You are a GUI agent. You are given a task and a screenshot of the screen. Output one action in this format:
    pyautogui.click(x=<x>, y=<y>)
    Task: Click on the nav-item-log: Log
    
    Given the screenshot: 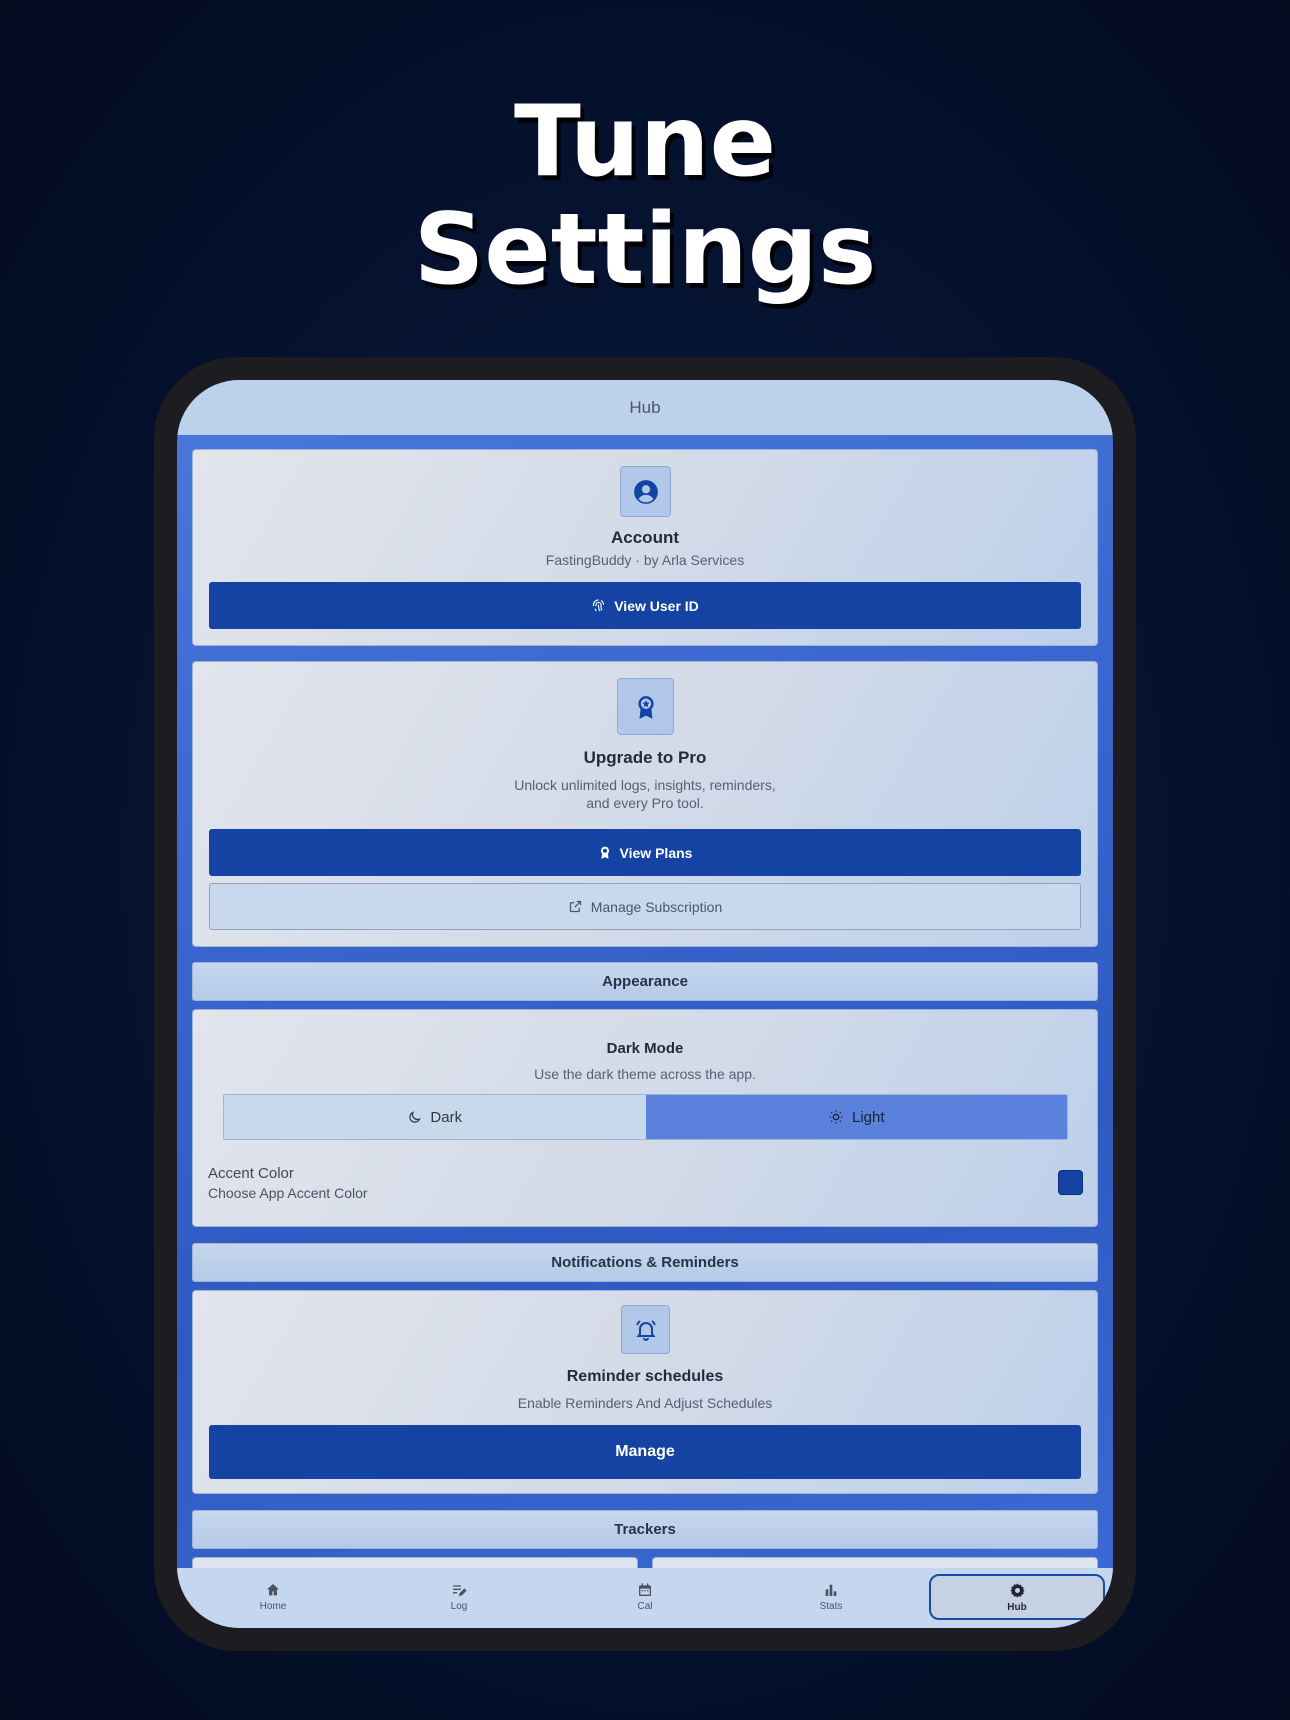 What is the action you would take?
    pyautogui.click(x=459, y=1597)
    